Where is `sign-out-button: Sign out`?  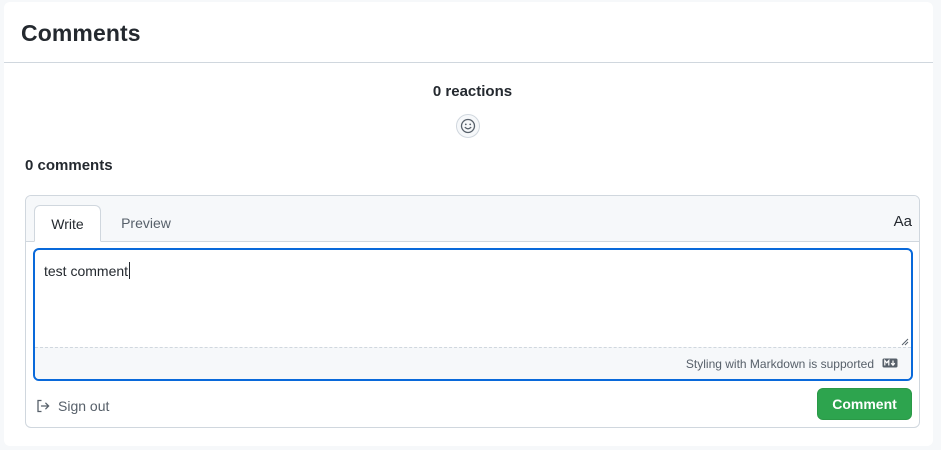 sign-out-button: Sign out is located at coordinates (72, 406).